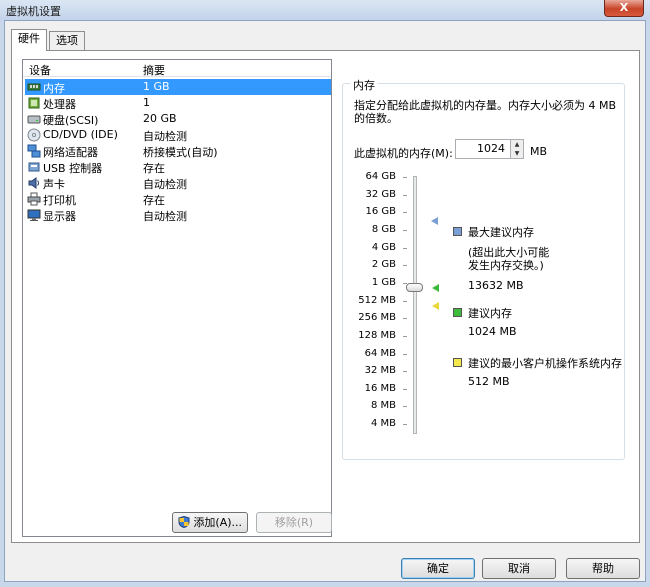  Describe the element at coordinates (380, 353) in the screenshot. I see `scale-label: 64 MB` at that location.